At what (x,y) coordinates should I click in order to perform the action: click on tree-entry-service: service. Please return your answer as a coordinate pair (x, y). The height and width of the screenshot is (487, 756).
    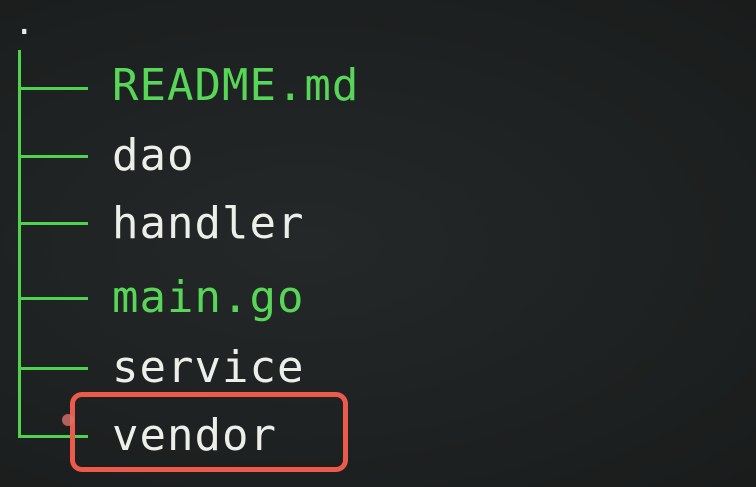
    Looking at the image, I should click on (208, 368).